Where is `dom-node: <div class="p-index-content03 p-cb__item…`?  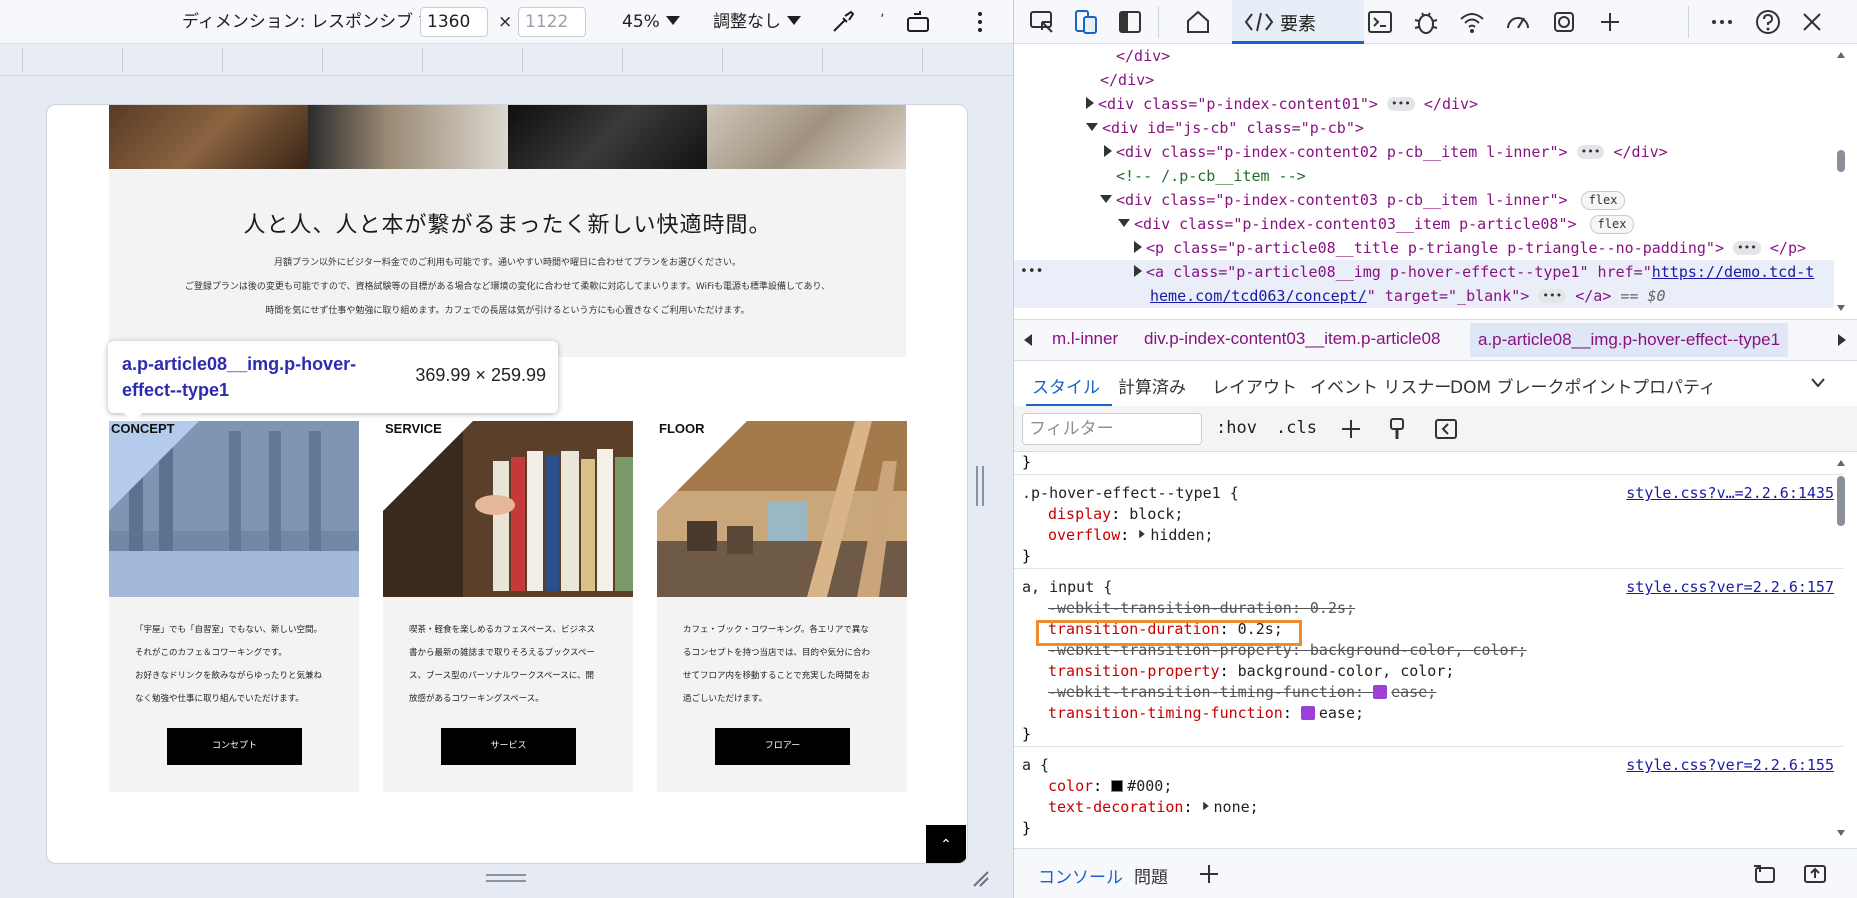
dom-node: <div class="p-index-content03 p-cb__item… is located at coordinates (1363, 200).